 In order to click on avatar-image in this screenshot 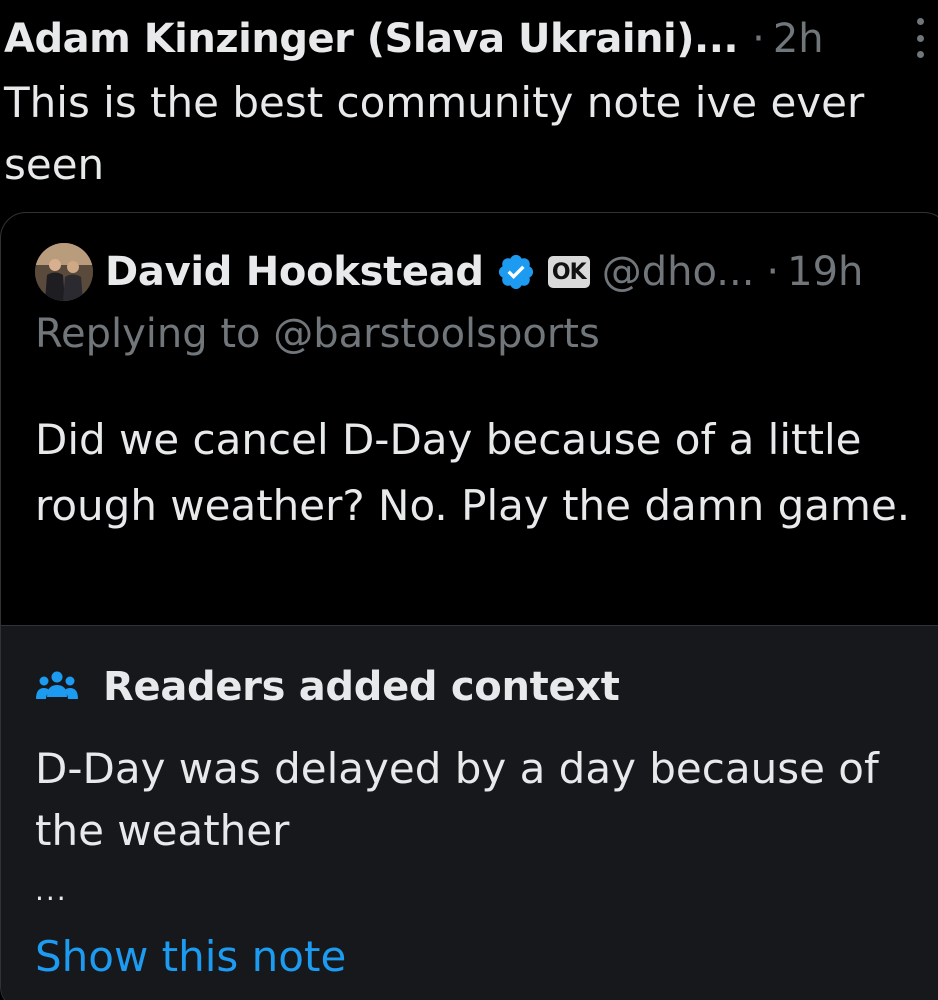, I will do `click(64, 272)`.